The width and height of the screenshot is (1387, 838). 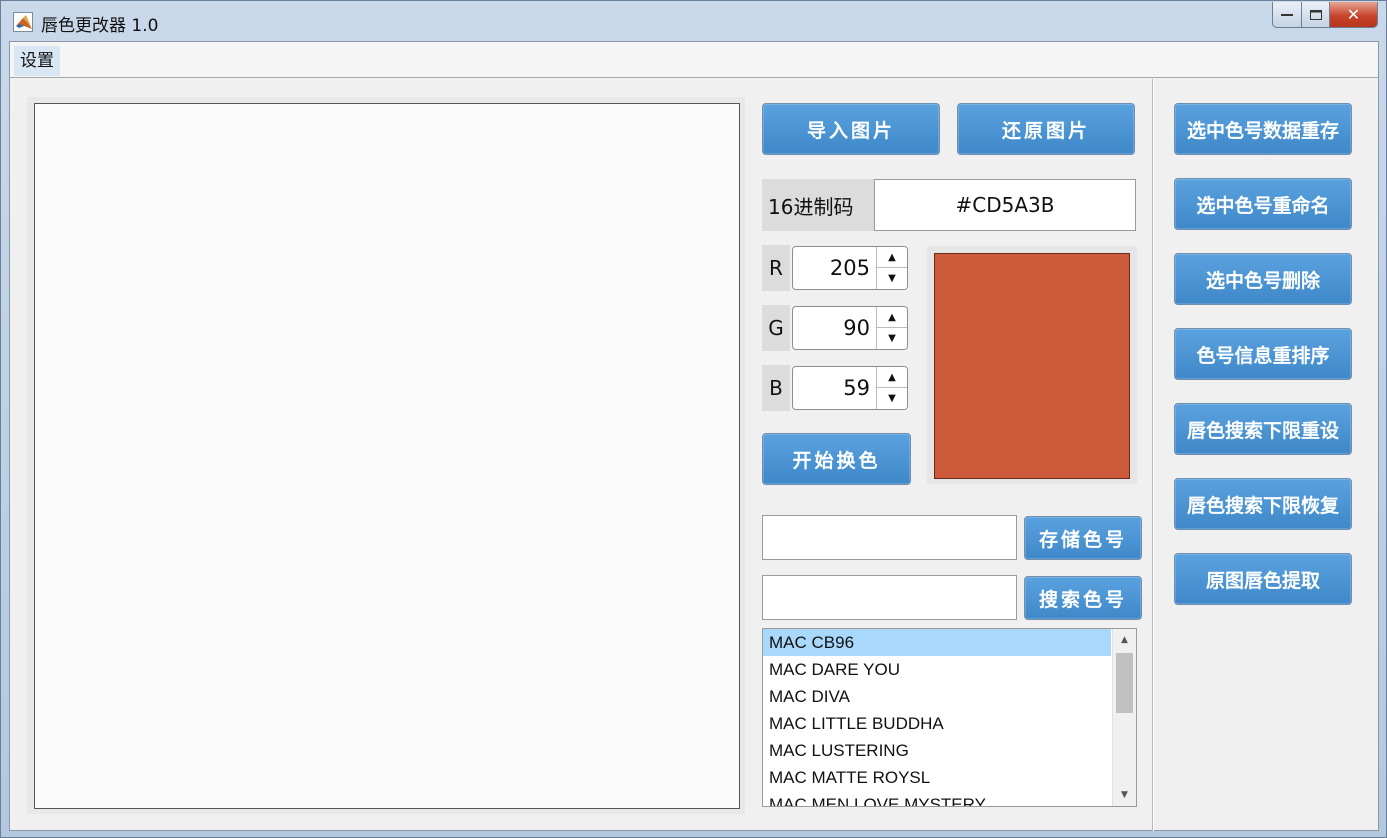 I want to click on maximize-icon, so click(x=1315, y=14).